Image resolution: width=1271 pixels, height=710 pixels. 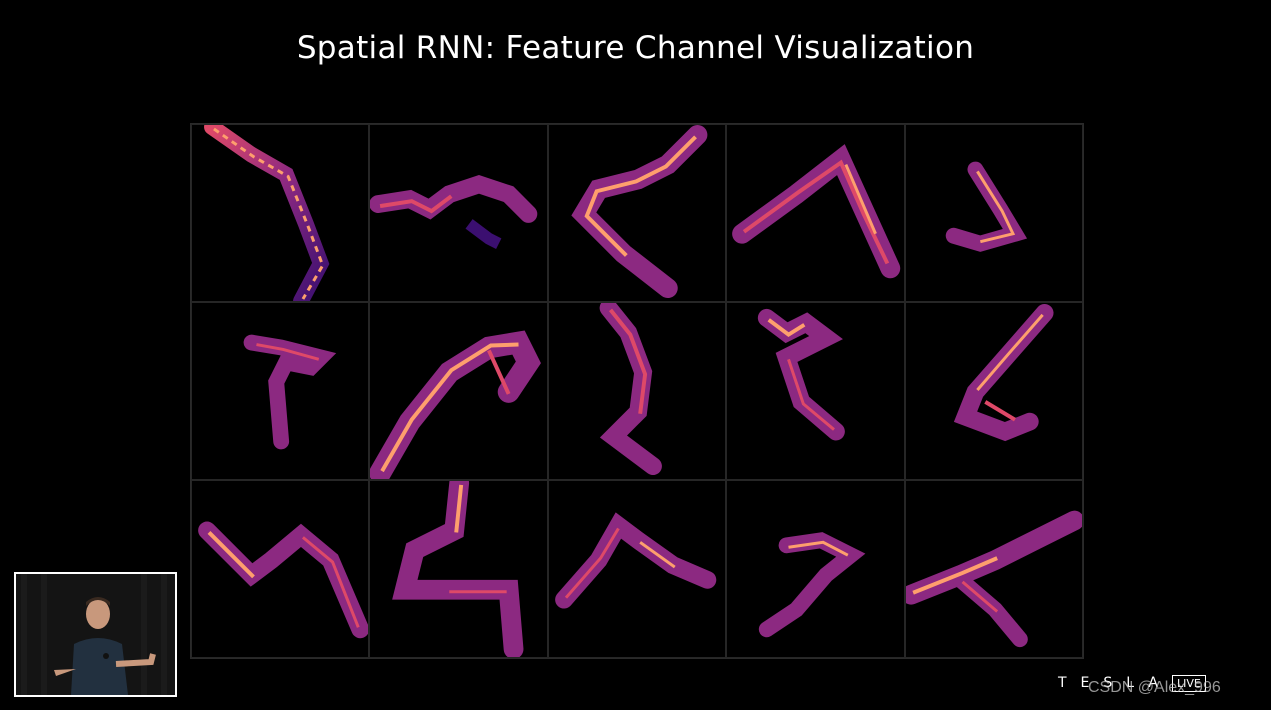 I want to click on presenter-video-icon, so click(x=95, y=634).